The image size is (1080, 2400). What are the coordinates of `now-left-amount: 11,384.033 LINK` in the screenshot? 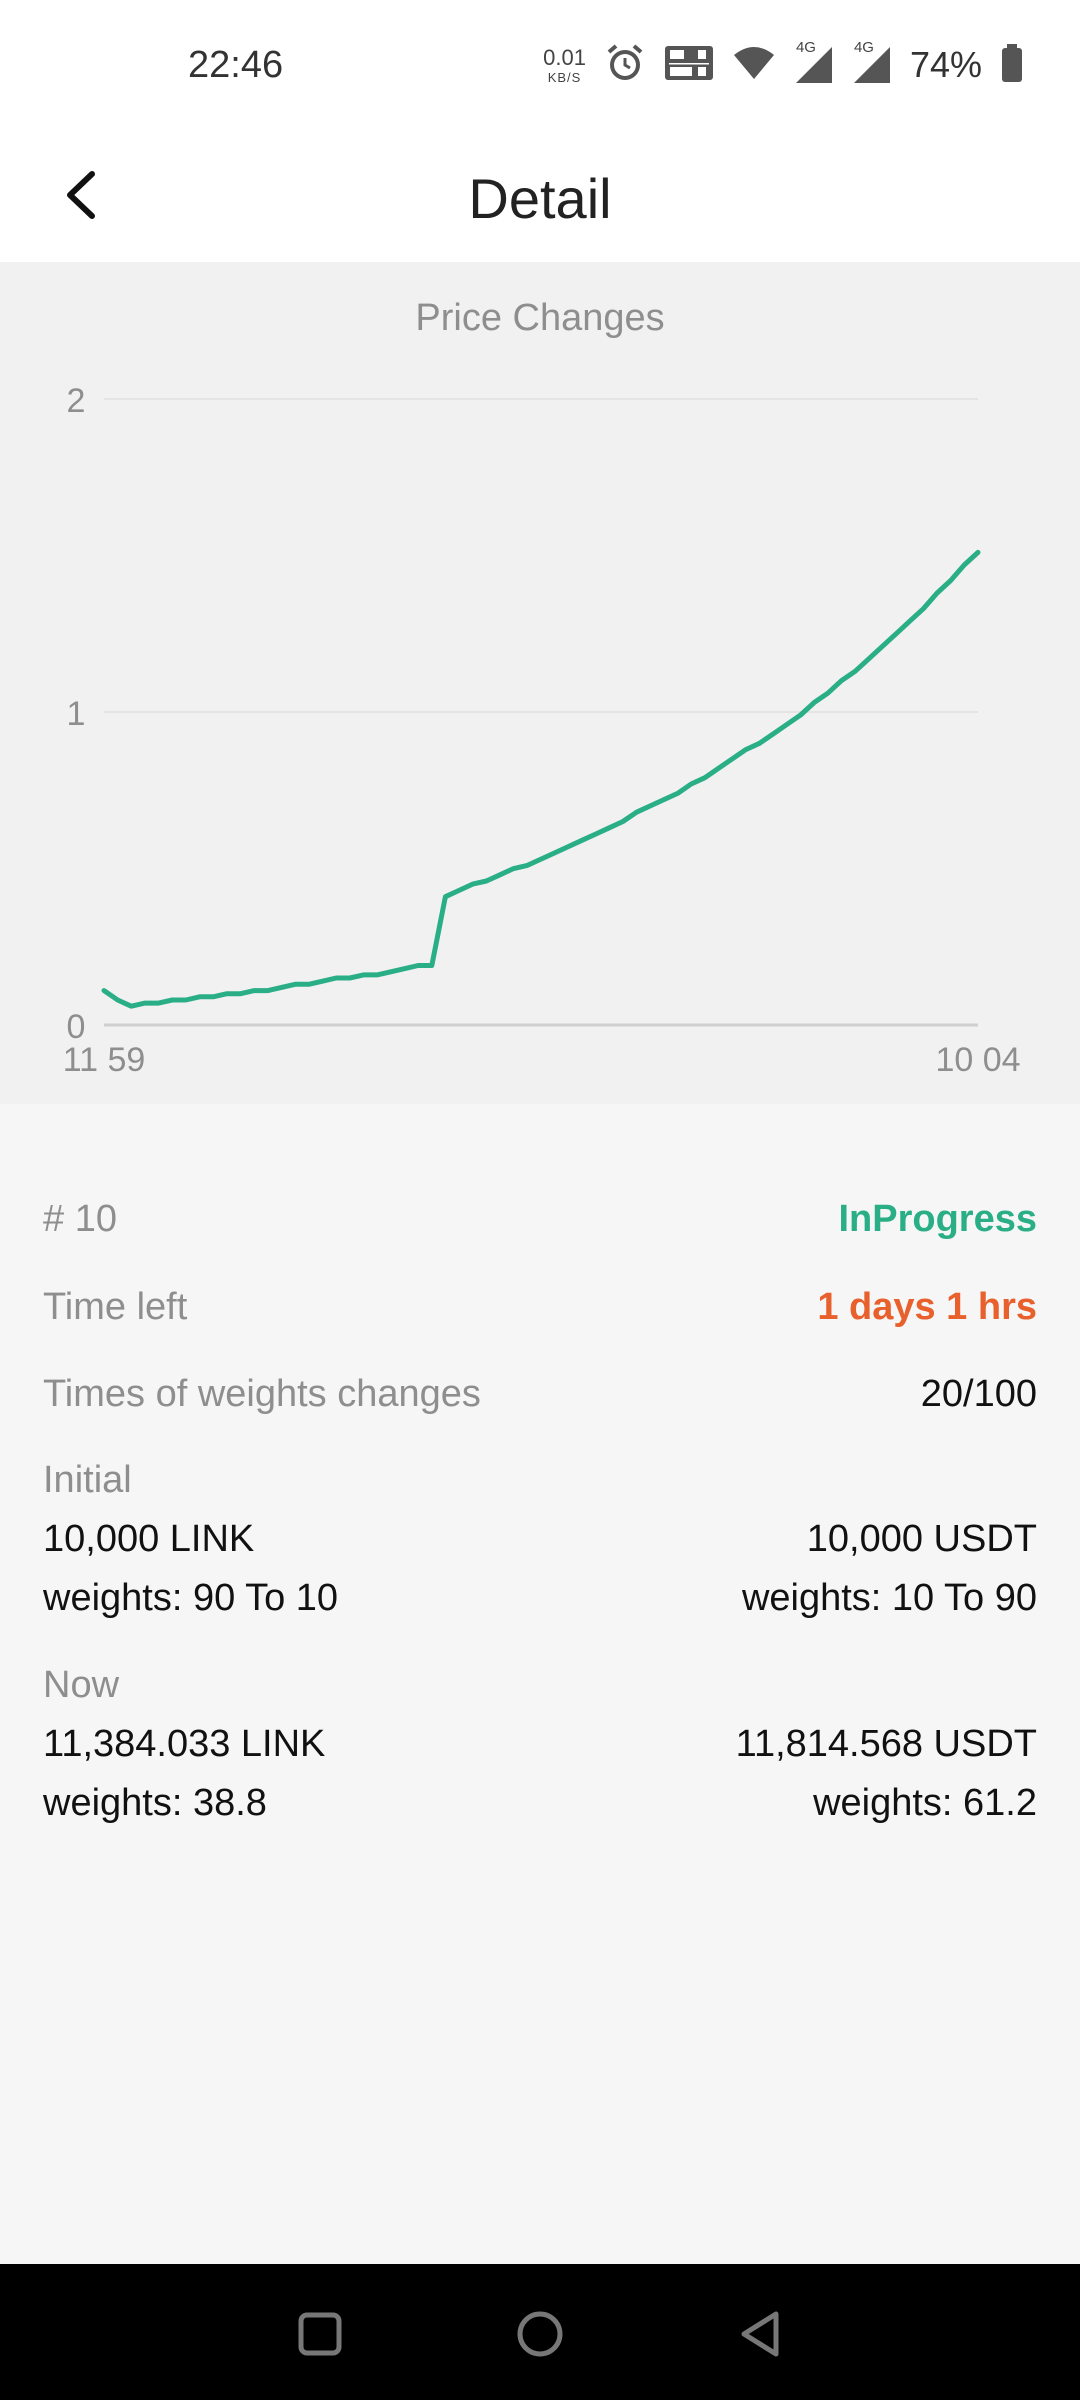 It's located at (184, 1744).